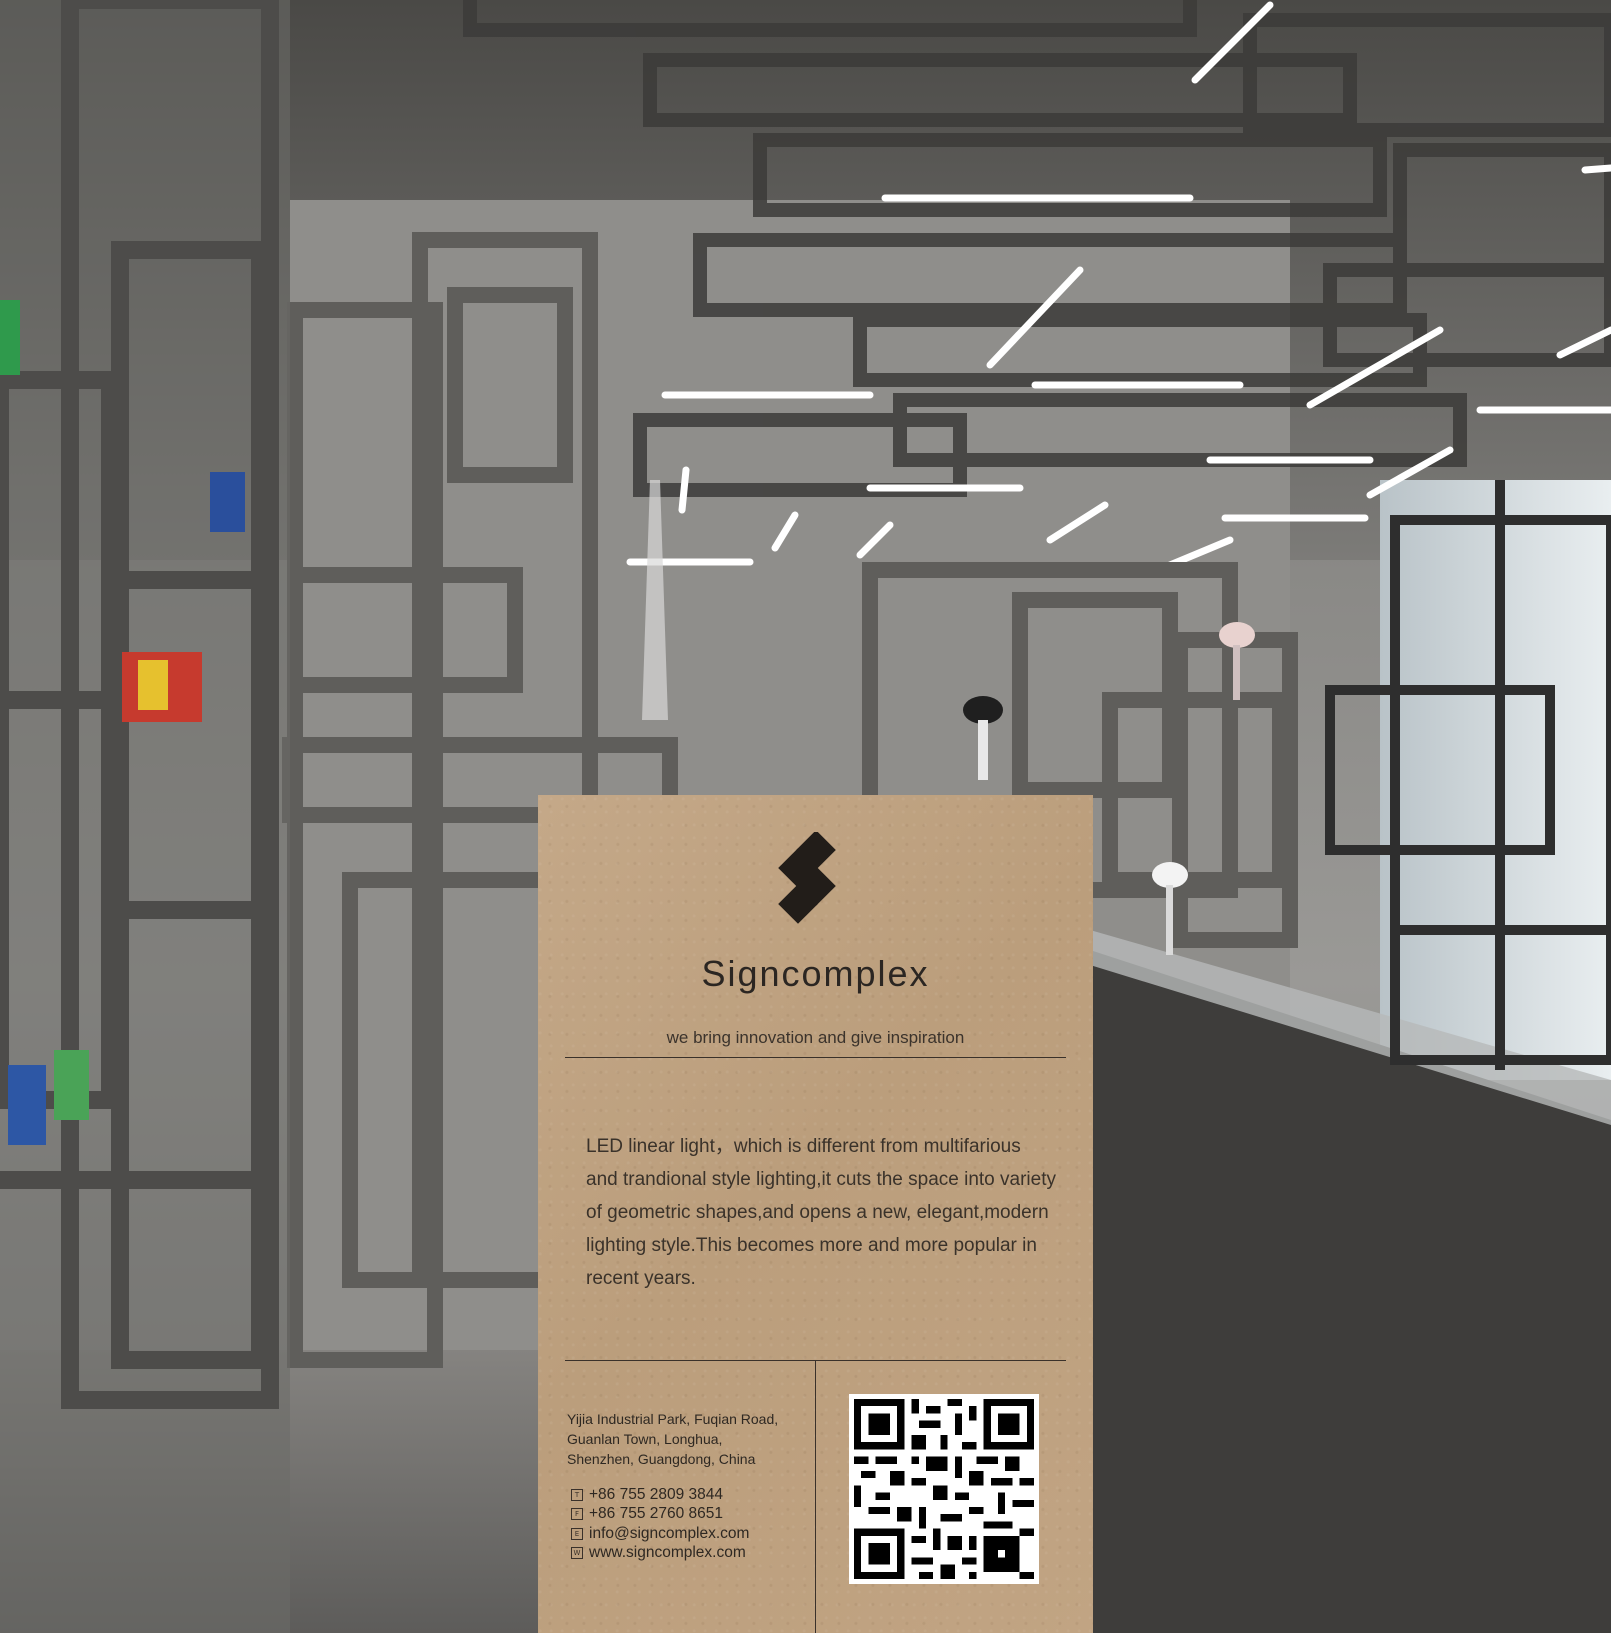 Image resolution: width=1611 pixels, height=1633 pixels. I want to click on contact-website: W www.signcomplex.com, so click(658, 1554).